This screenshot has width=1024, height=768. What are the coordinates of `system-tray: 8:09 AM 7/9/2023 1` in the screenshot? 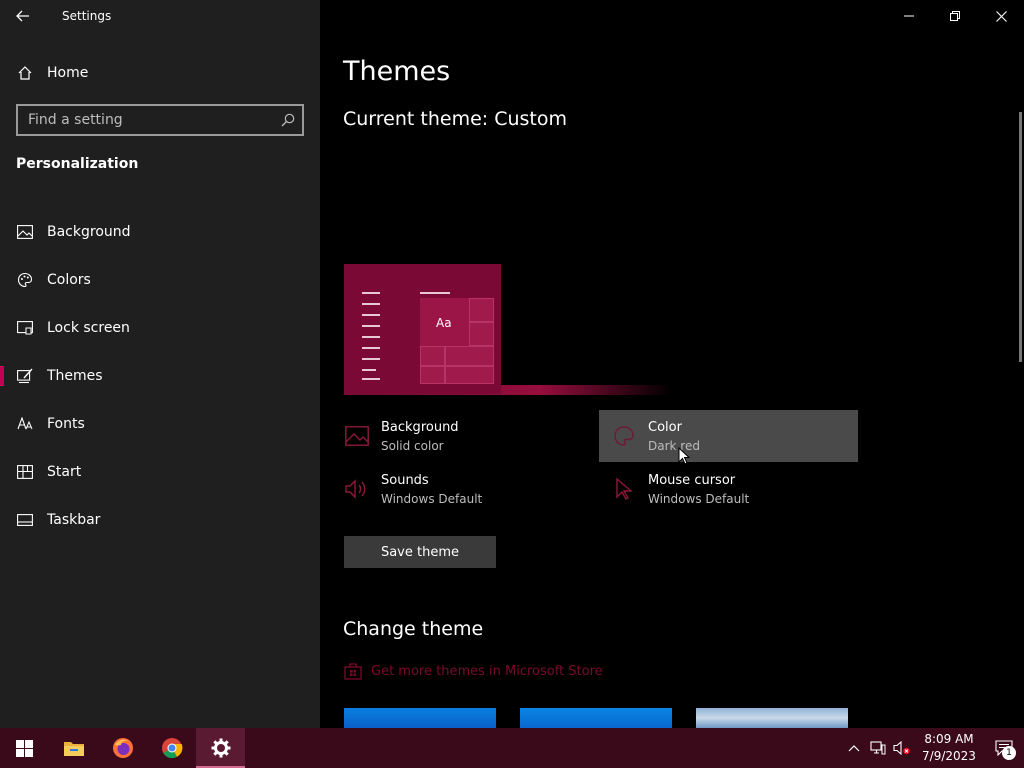 It's located at (933, 748).